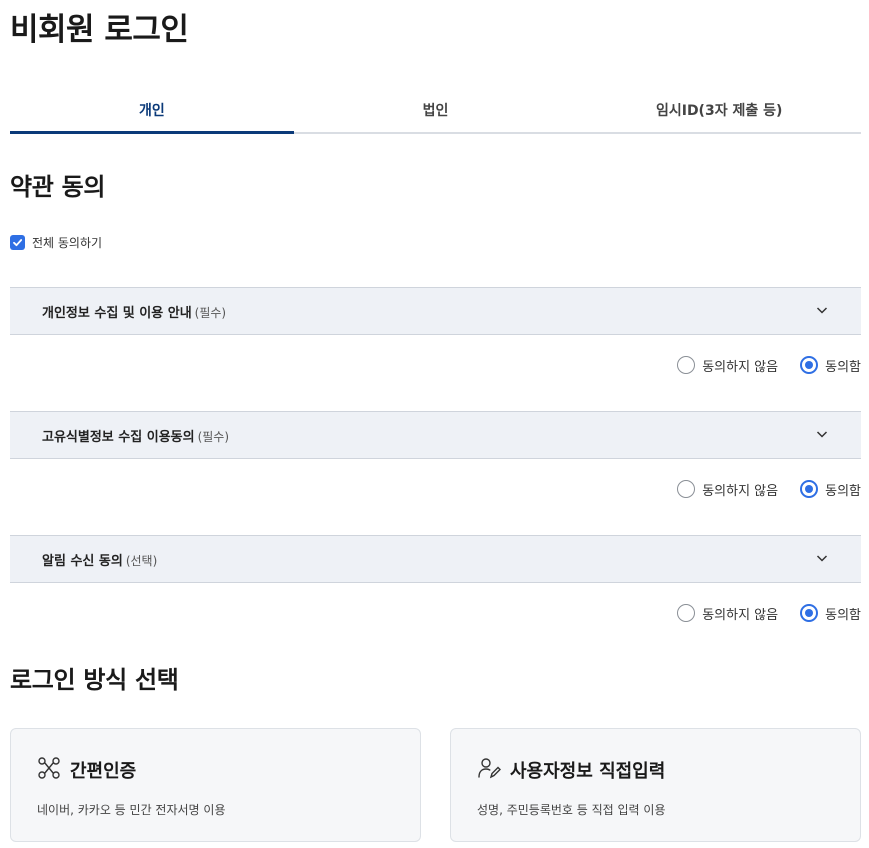  What do you see at coordinates (67, 243) in the screenshot?
I see `agree-all-label: 전체 동의하기` at bounding box center [67, 243].